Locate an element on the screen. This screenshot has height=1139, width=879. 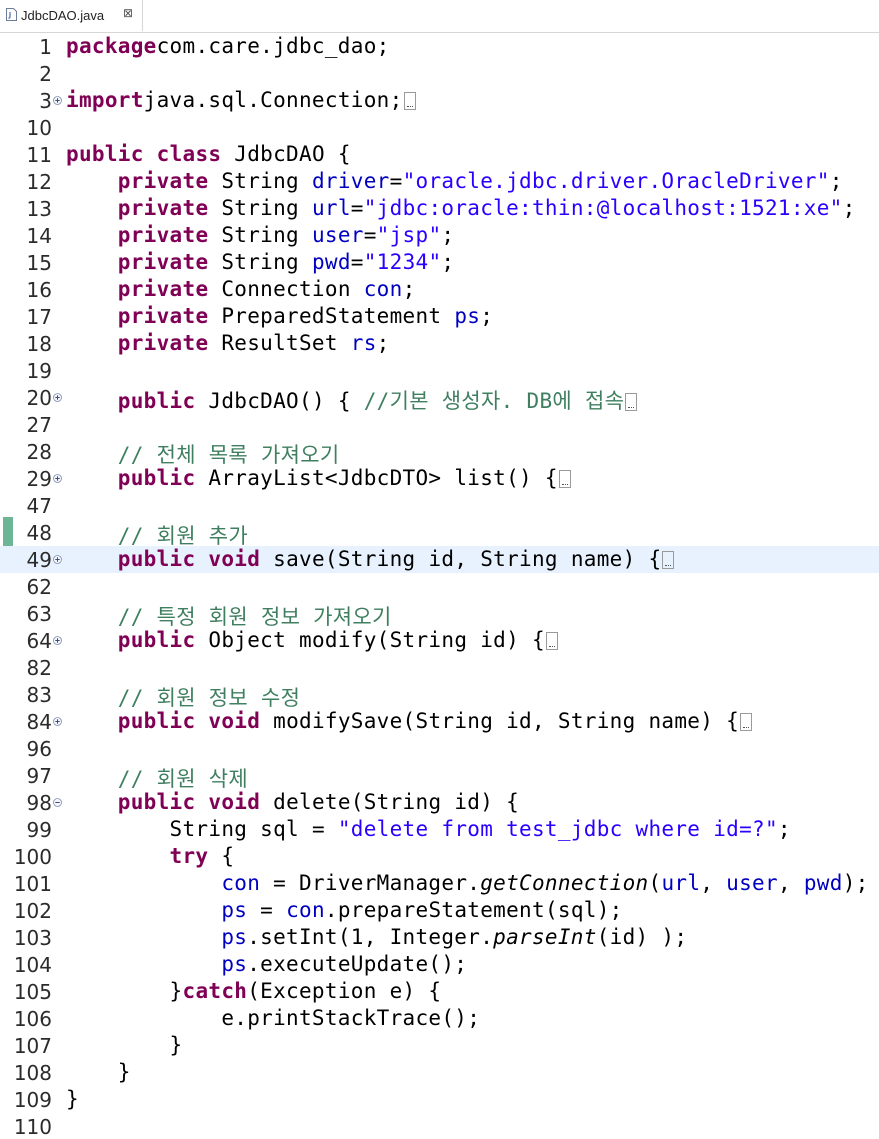
code-line-16: 16 private Connection con; is located at coordinates (439, 289).